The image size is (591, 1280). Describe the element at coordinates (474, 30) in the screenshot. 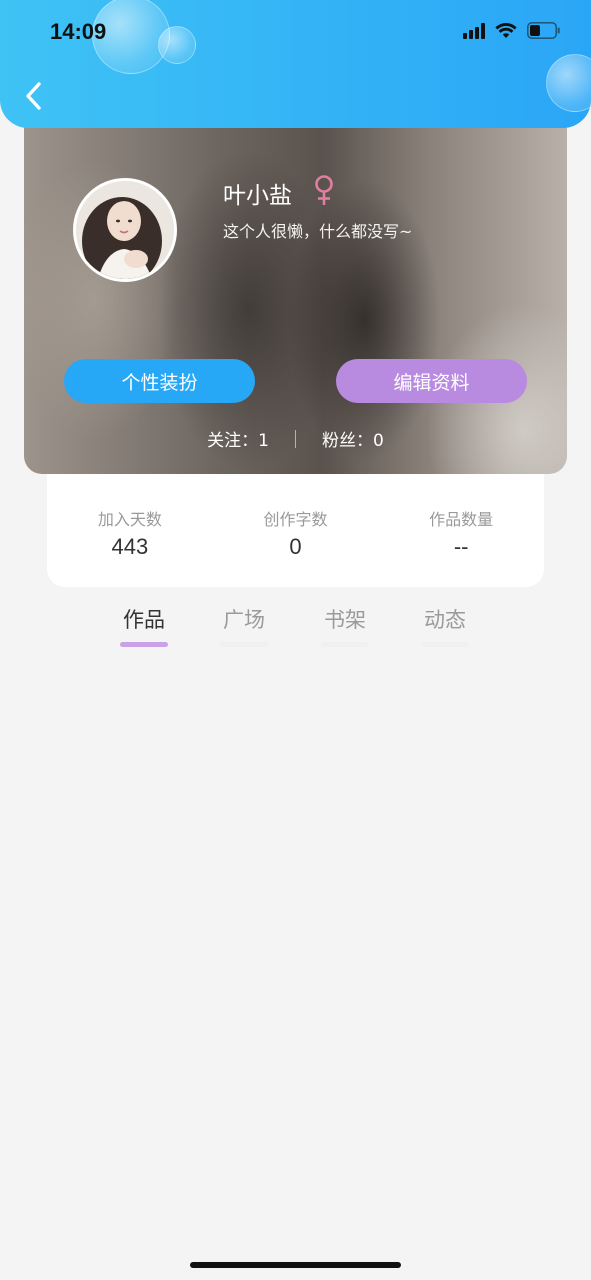

I see `cellular-signal-icon` at that location.